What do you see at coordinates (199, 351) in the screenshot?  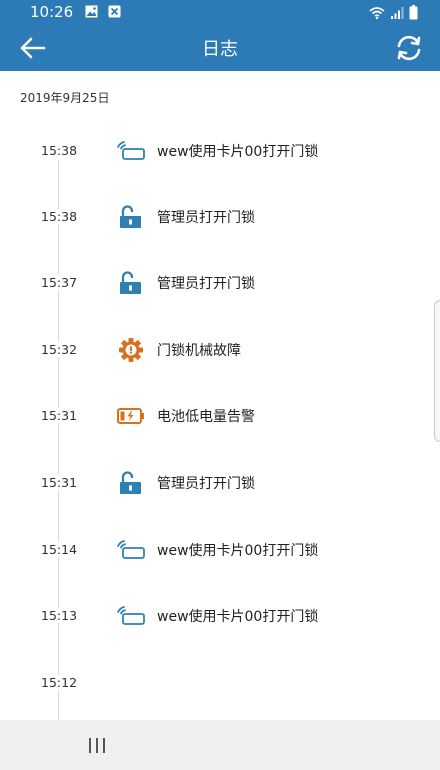 I see `entry-message: 门锁机械故障` at bounding box center [199, 351].